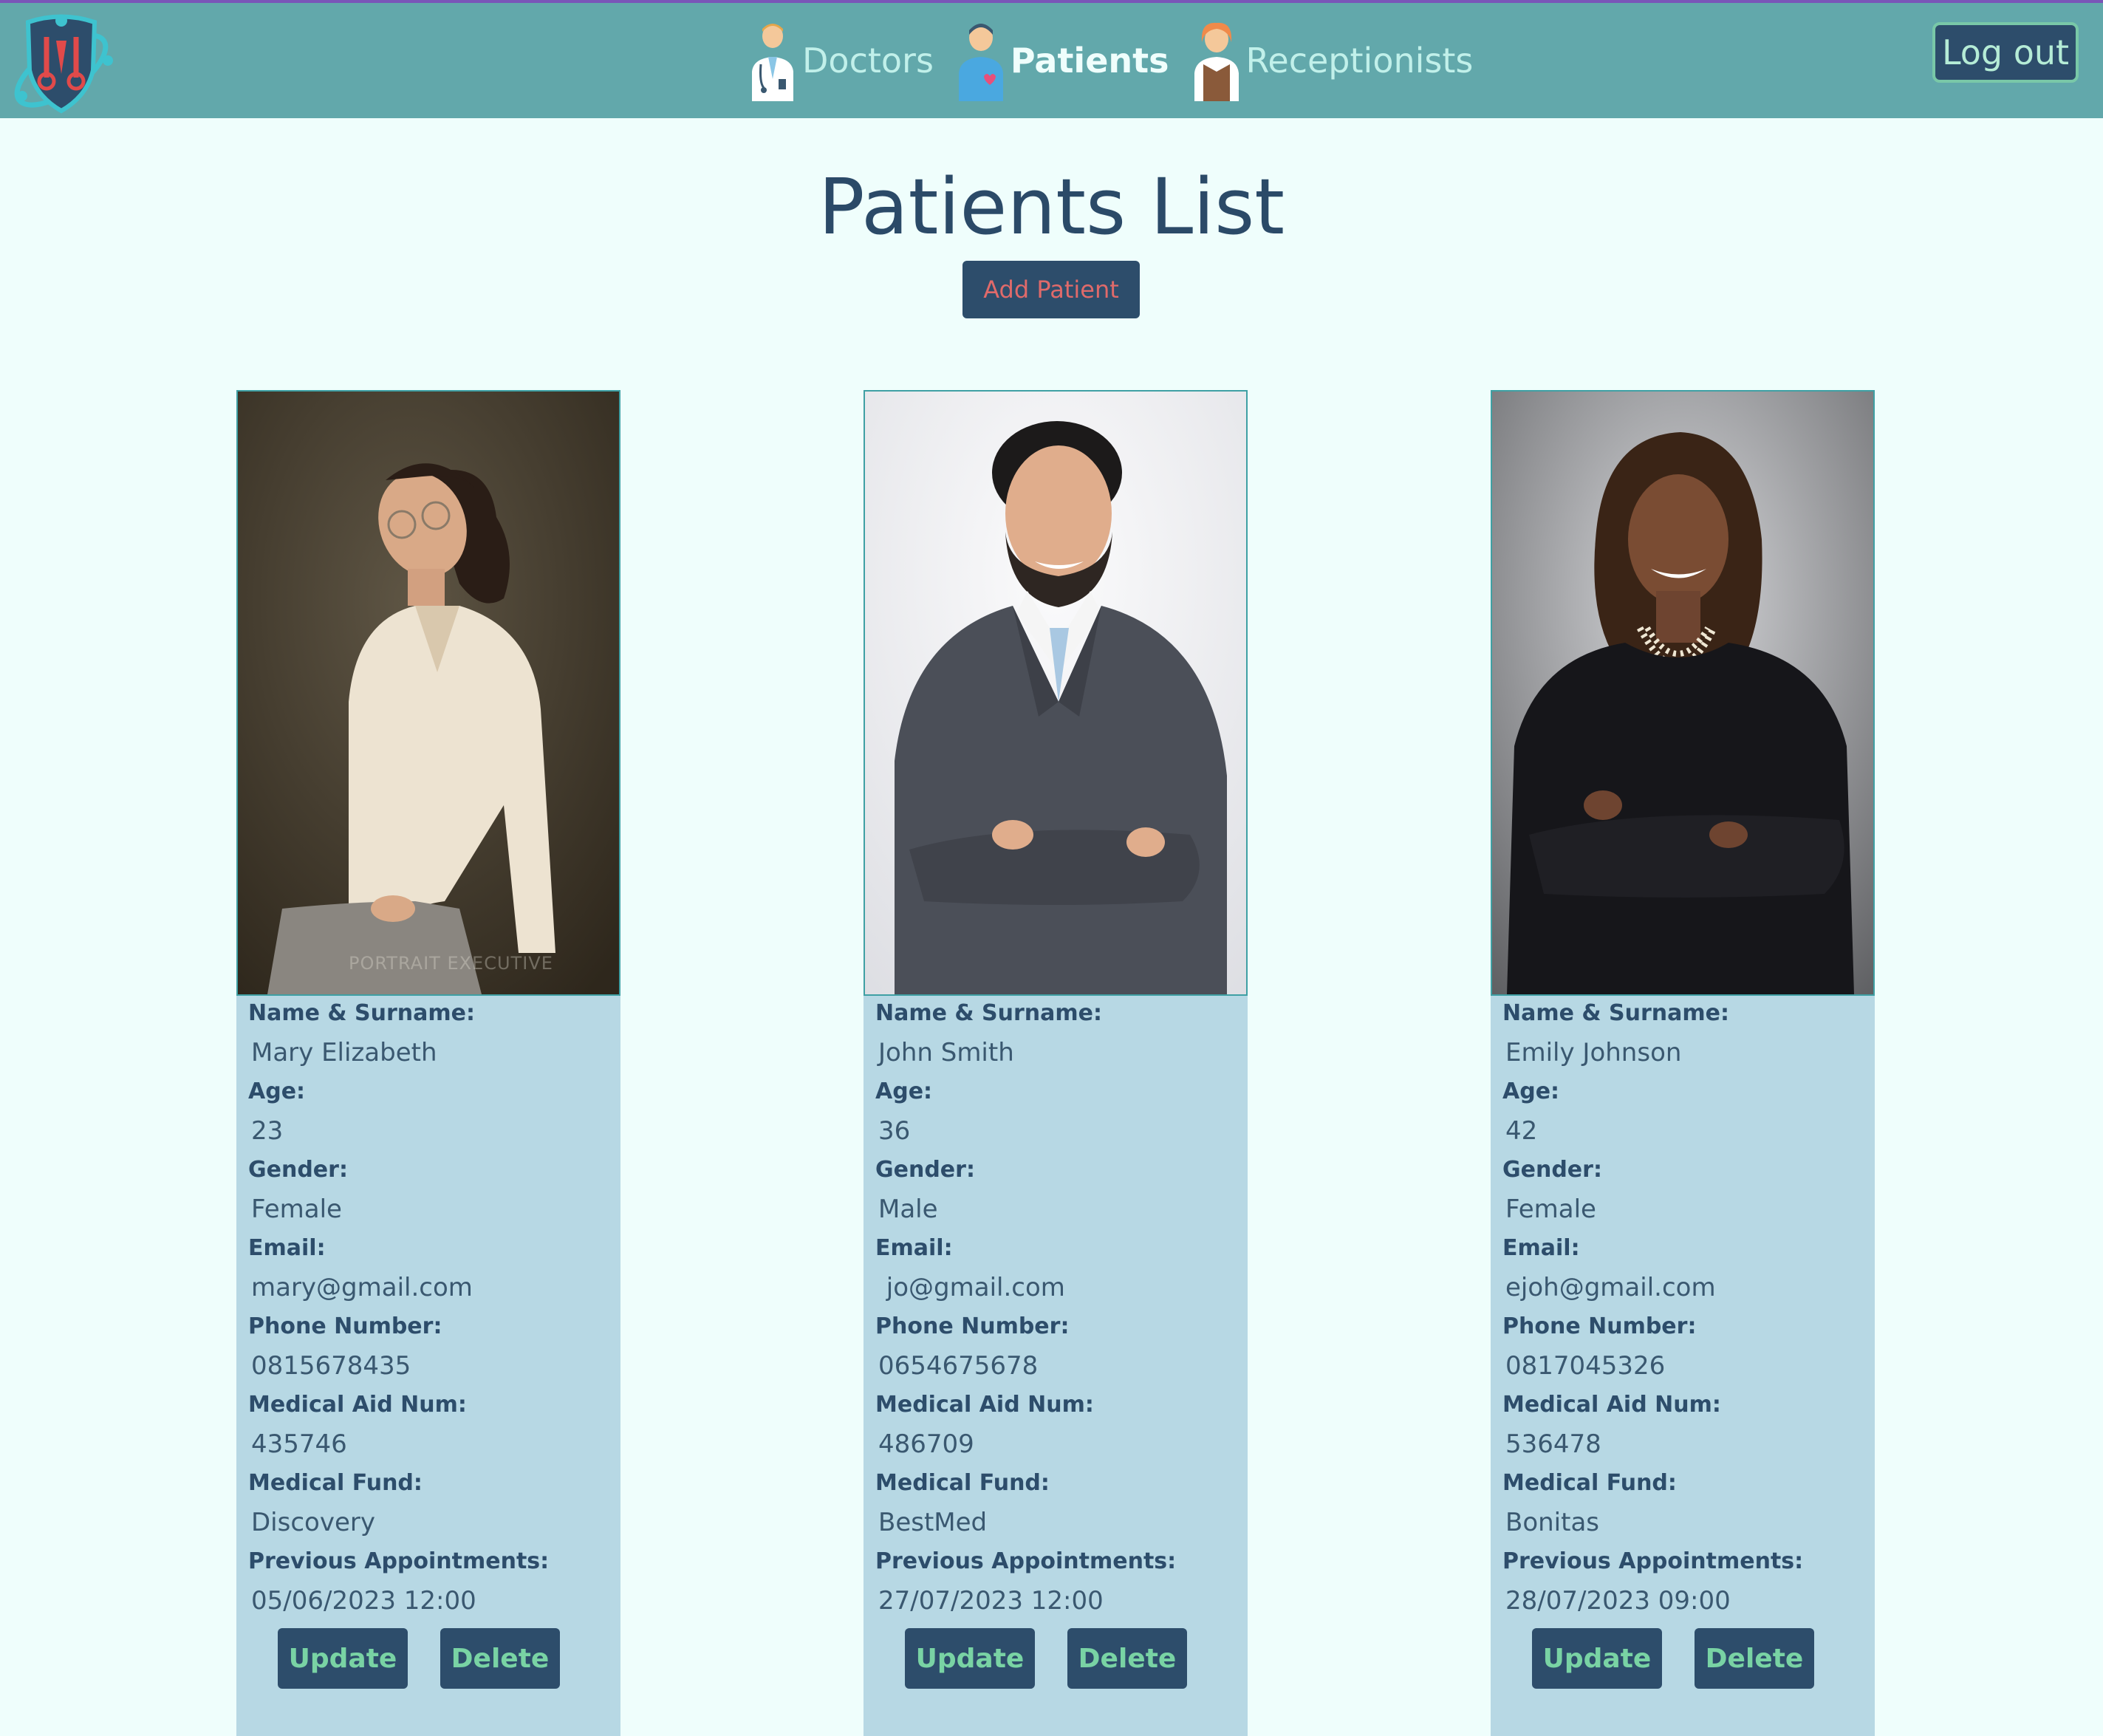 The image size is (2103, 1736). What do you see at coordinates (344, 1052) in the screenshot?
I see `name-value: Mary Elizabeth` at bounding box center [344, 1052].